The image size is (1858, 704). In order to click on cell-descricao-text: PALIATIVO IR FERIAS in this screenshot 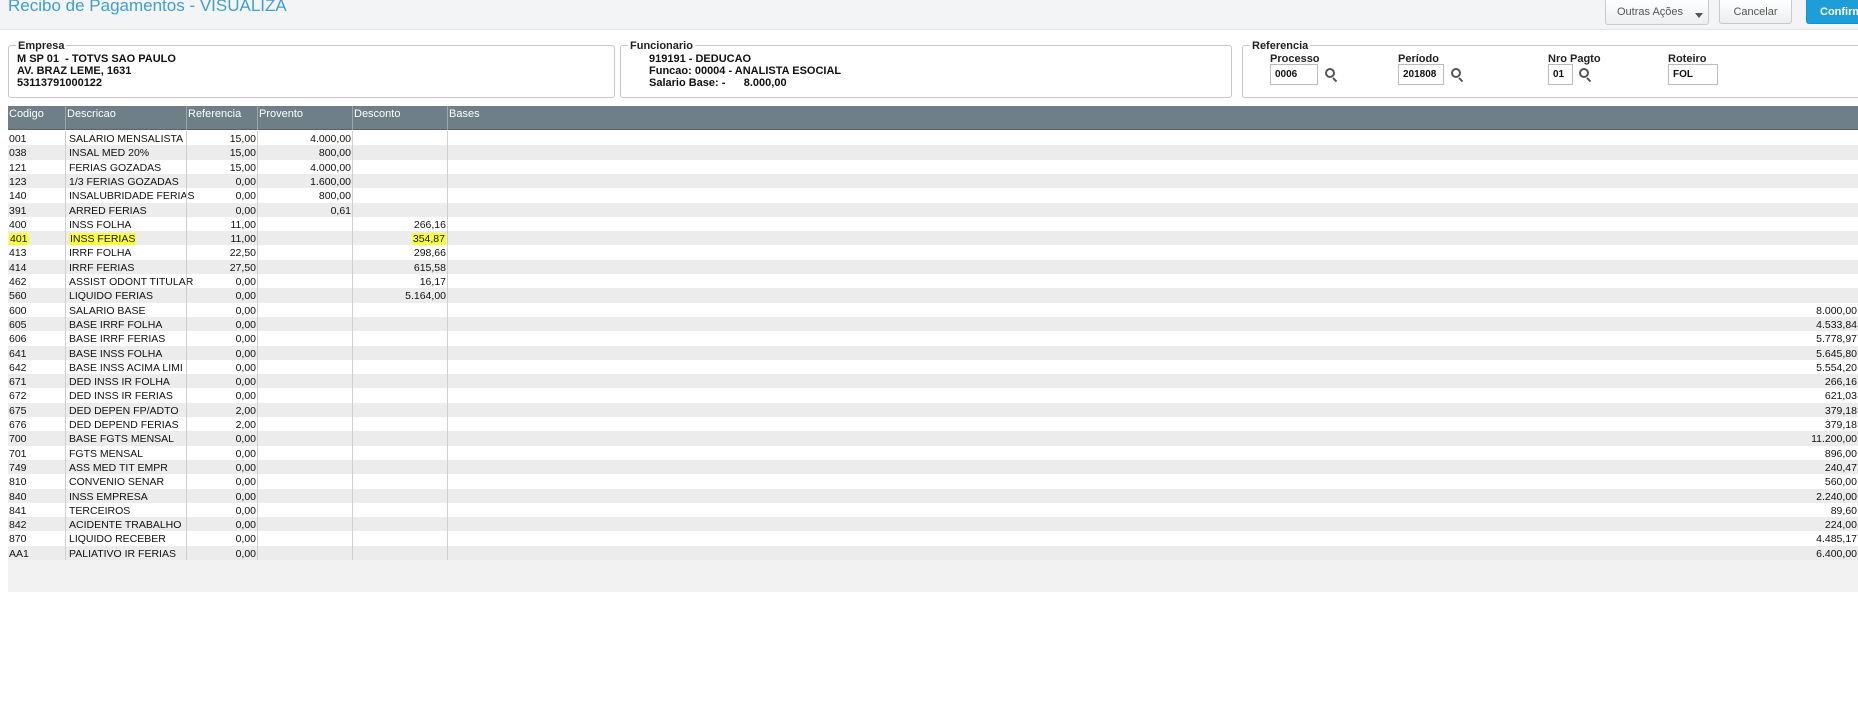, I will do `click(122, 553)`.